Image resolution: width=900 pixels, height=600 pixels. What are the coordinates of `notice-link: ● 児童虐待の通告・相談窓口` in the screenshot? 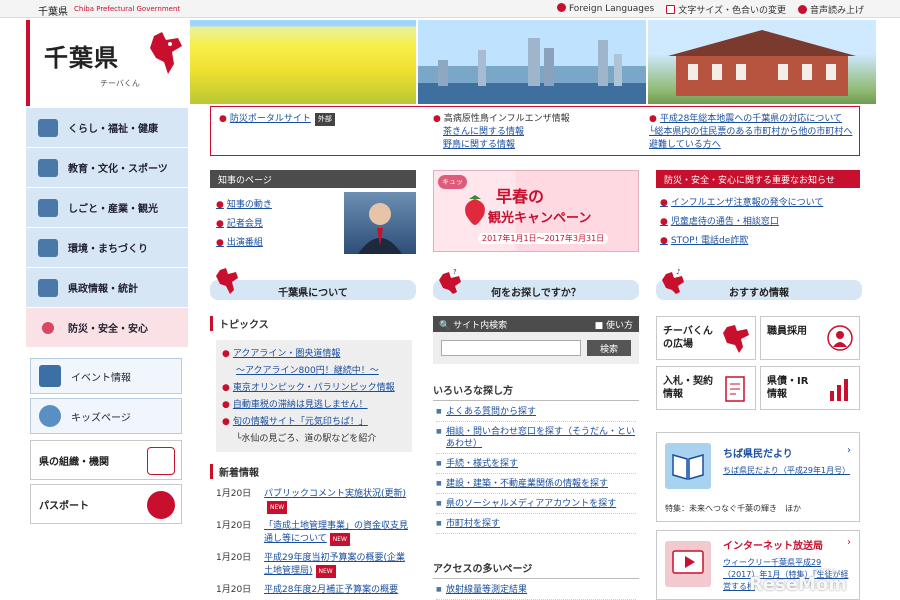 It's located at (758, 222).